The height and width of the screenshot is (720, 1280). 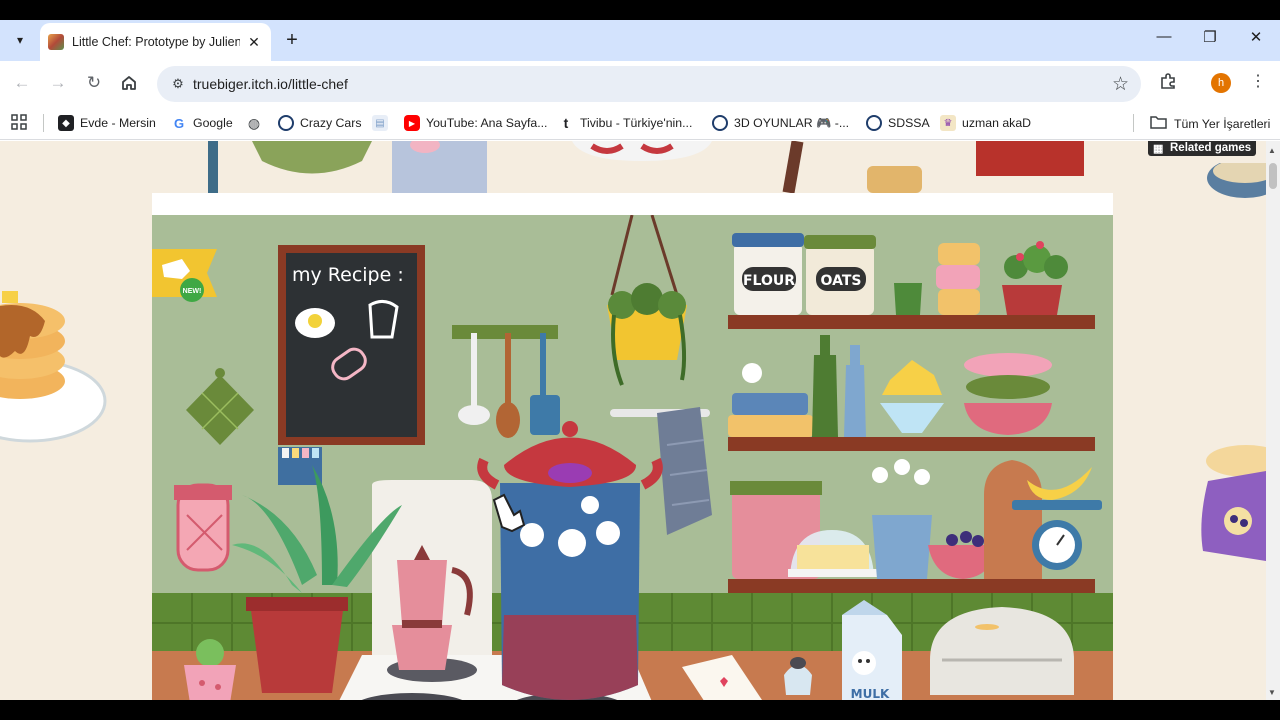 I want to click on page-scrollbar: ▲ ▼, so click(x=1273, y=420).